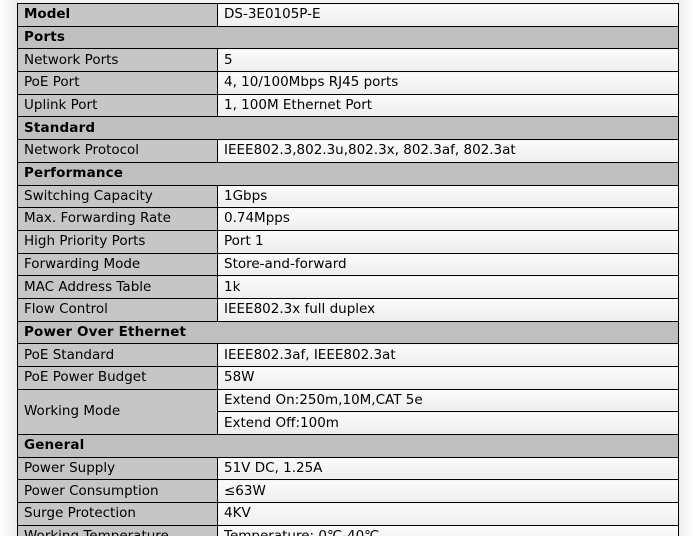  Describe the element at coordinates (448, 287) in the screenshot. I see `spec-value: 1k` at that location.